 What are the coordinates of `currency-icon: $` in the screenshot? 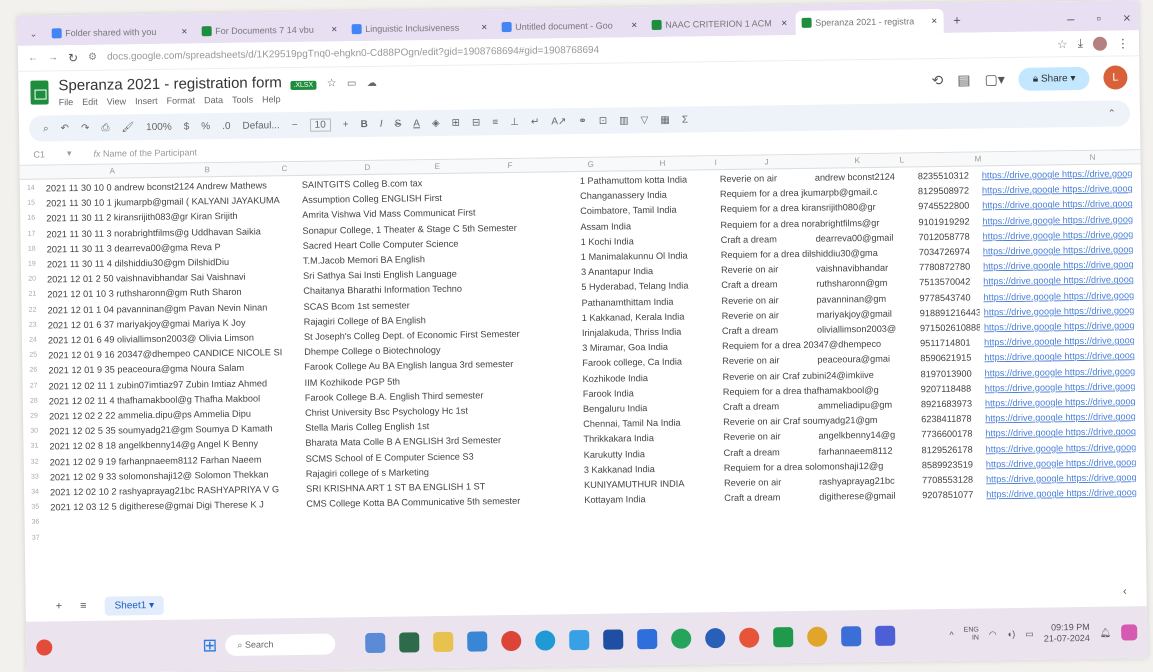 It's located at (187, 126).